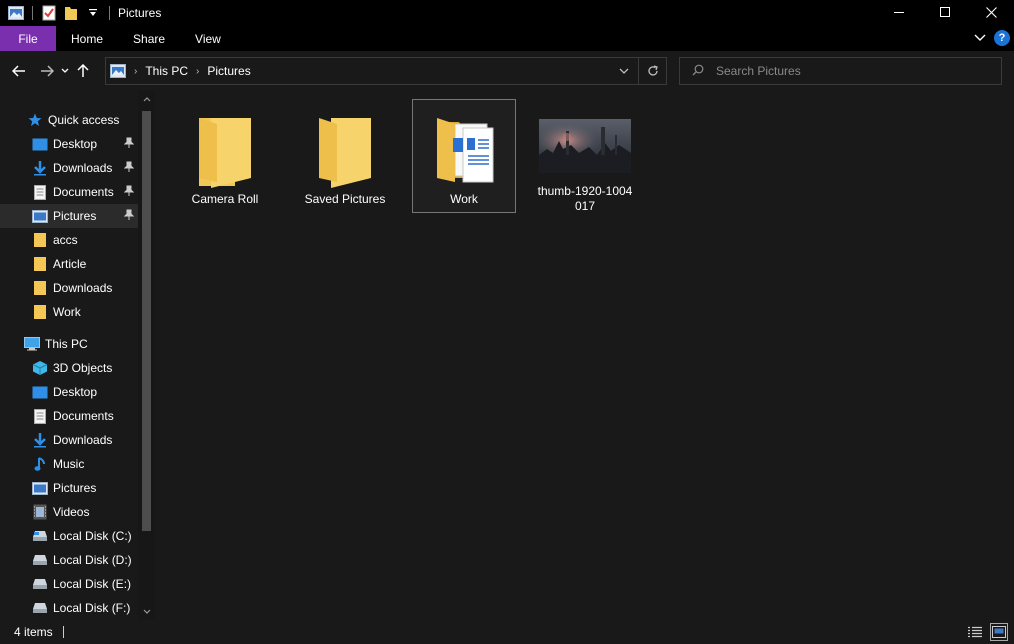  I want to click on sidebar-this-pc: This PC, so click(69, 344).